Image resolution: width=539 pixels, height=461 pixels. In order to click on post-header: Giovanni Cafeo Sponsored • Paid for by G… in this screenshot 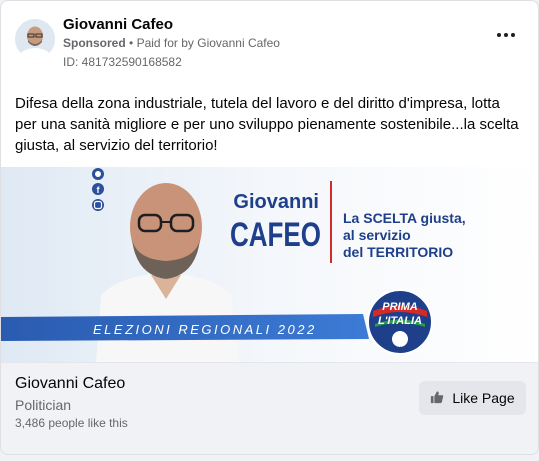, I will do `click(269, 43)`.